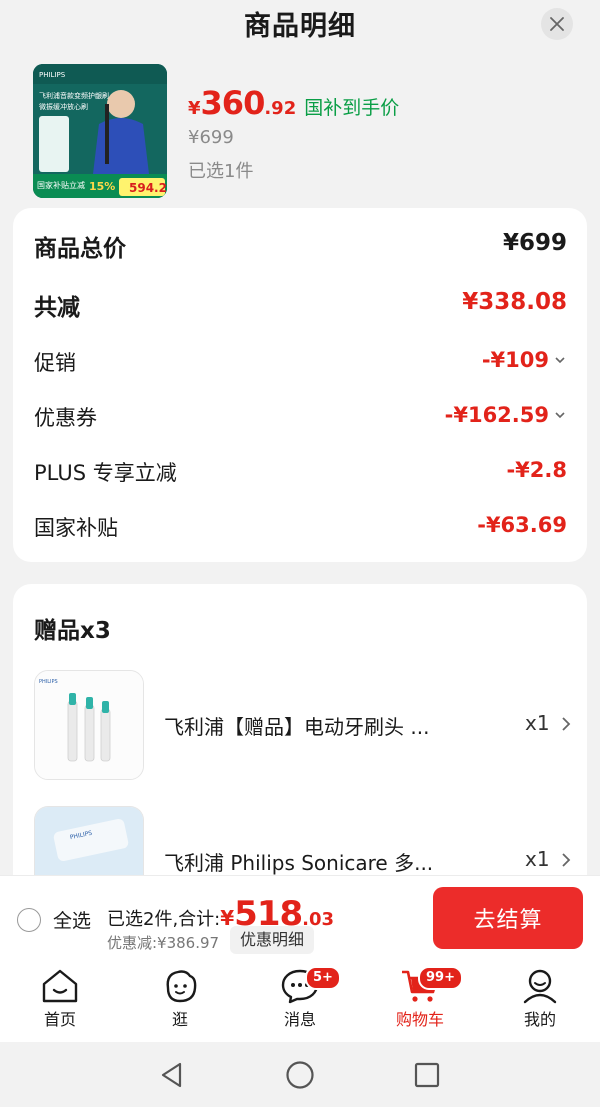 This screenshot has height=1107, width=600. I want to click on close-icon, so click(557, 24).